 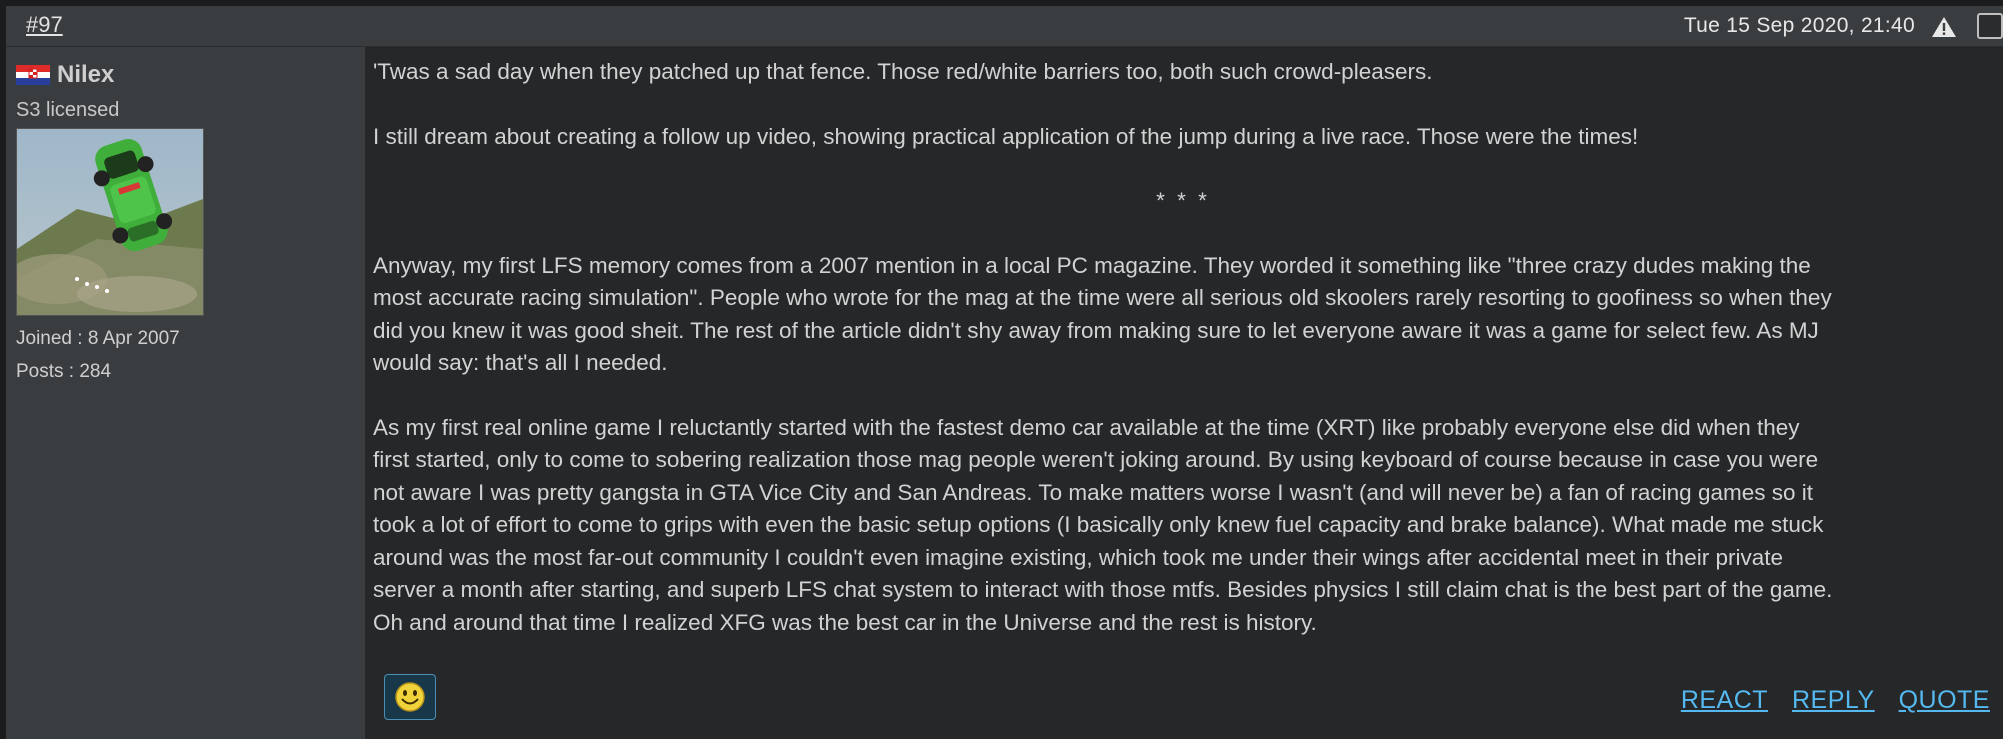 What do you see at coordinates (68, 110) in the screenshot?
I see `author-rank: S3 licensed` at bounding box center [68, 110].